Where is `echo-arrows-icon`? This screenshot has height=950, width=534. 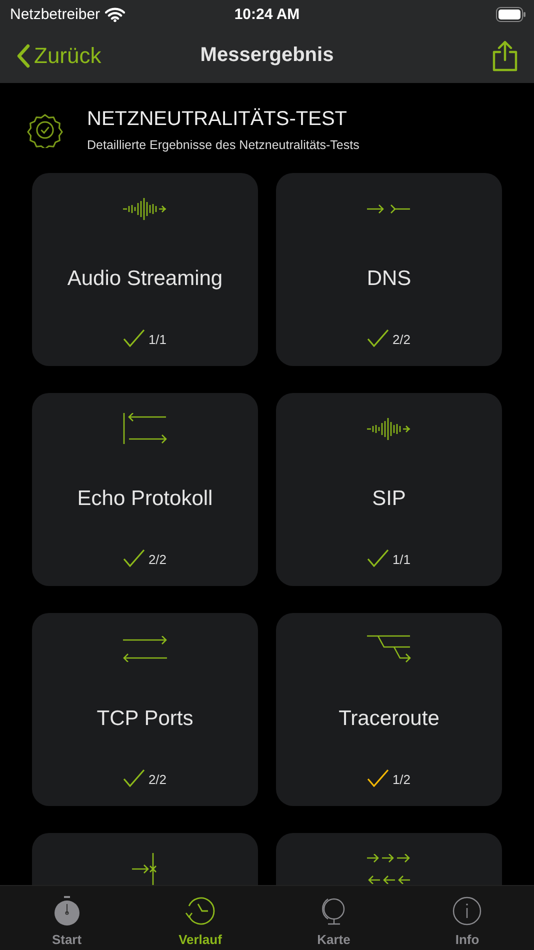
echo-arrows-icon is located at coordinates (145, 429).